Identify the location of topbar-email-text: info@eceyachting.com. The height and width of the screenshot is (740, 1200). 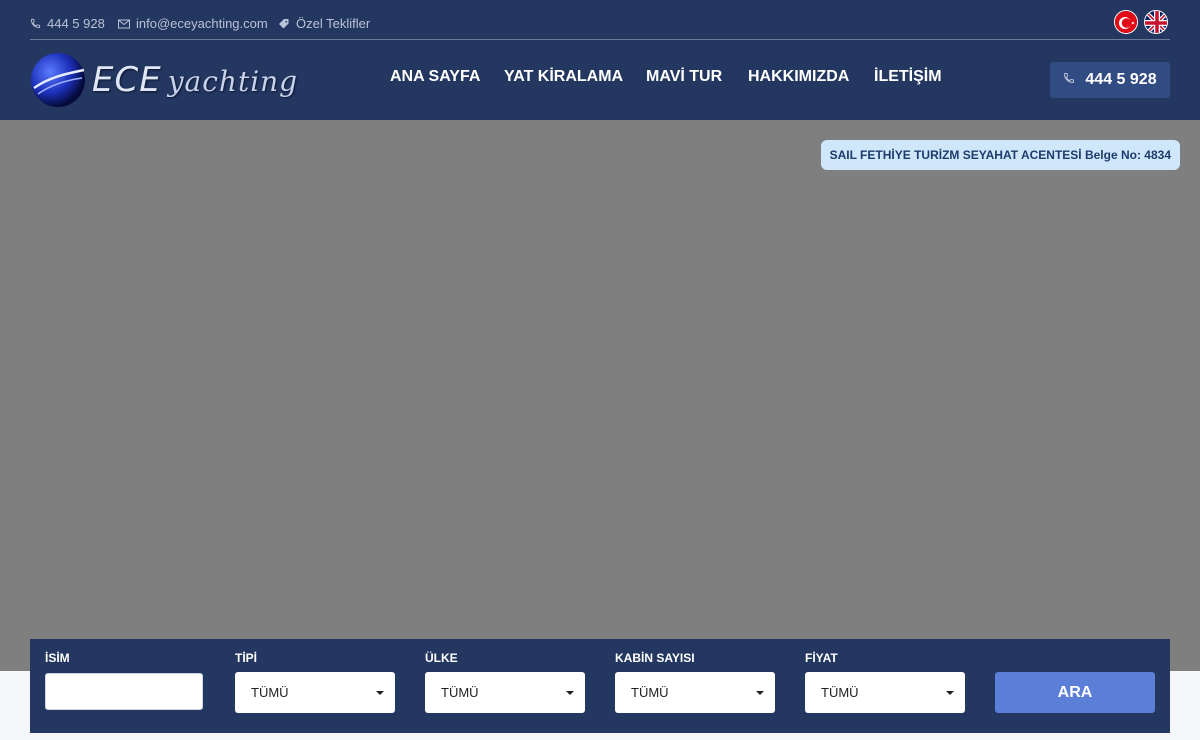
(202, 23).